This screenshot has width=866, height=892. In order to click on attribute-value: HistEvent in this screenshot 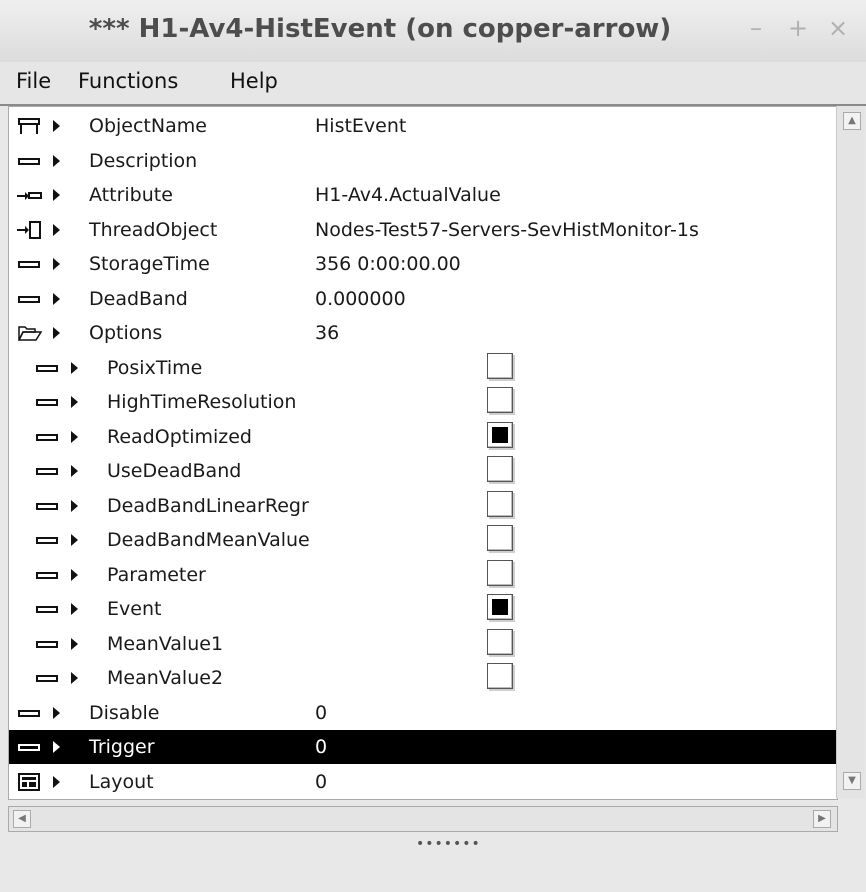, I will do `click(361, 126)`.